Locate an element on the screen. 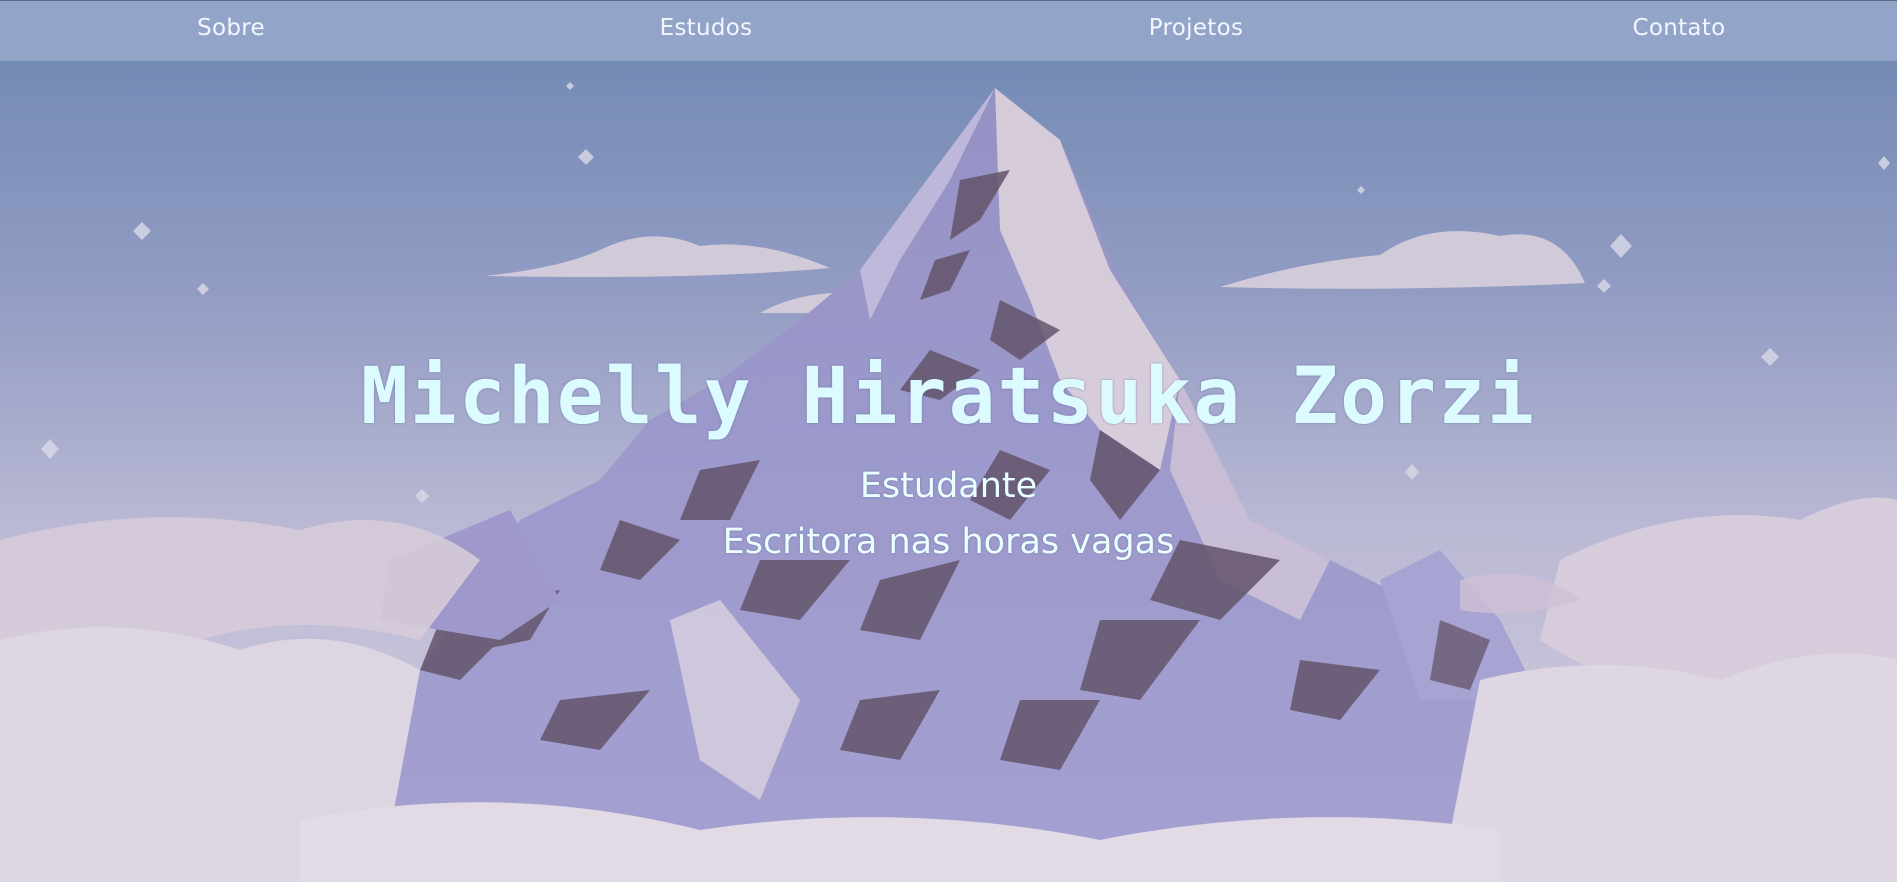 This screenshot has height=885, width=1897. nav-link-projetos: Projetos is located at coordinates (1196, 28).